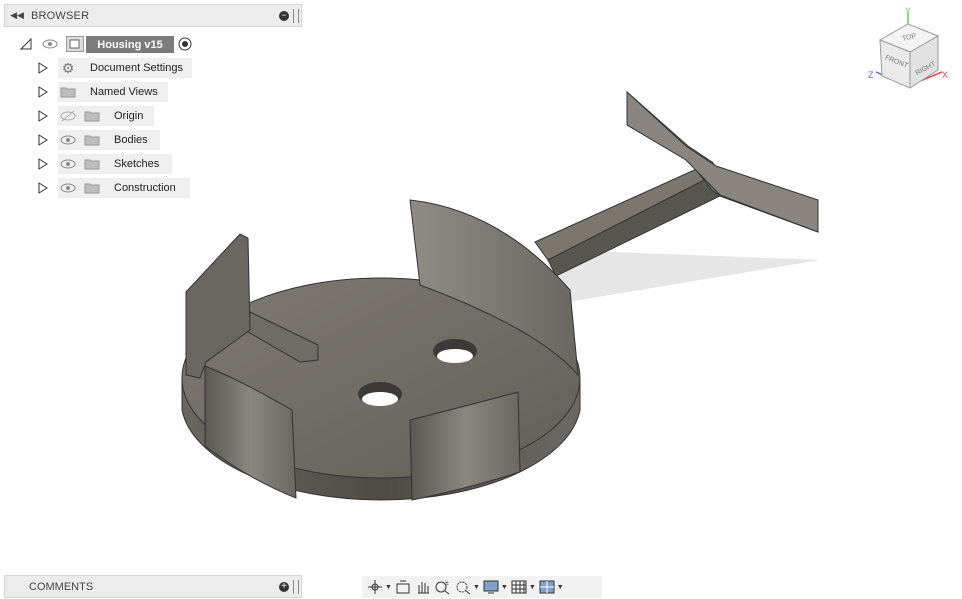  What do you see at coordinates (153, 586) in the screenshot?
I see `comments-panel-header: COMMENTS +` at bounding box center [153, 586].